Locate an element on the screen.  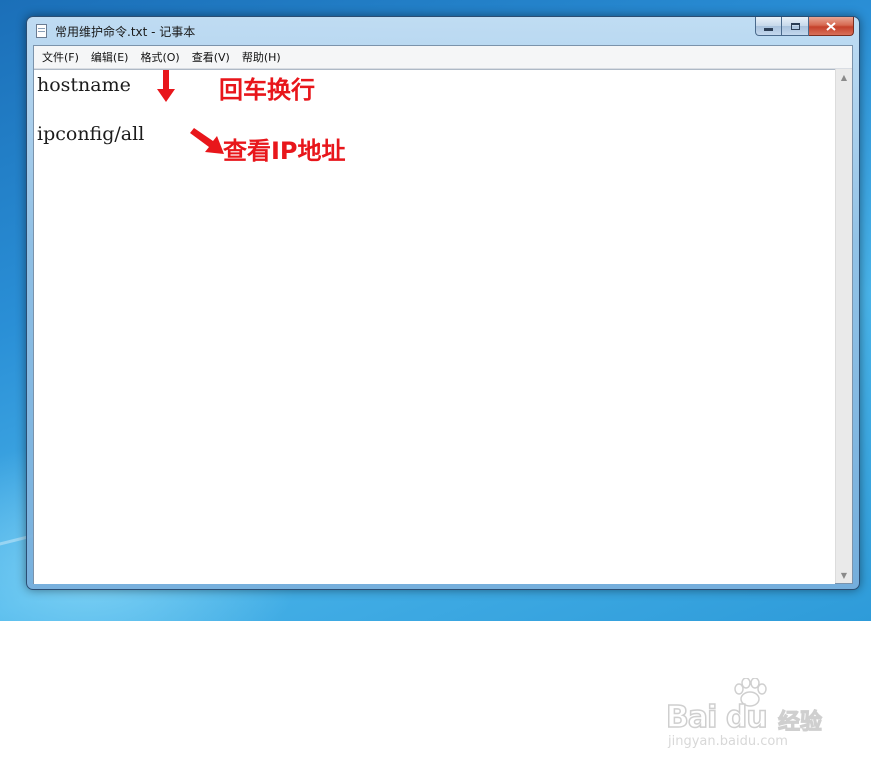
arrow-right-down-icon is located at coordinates (207, 141).